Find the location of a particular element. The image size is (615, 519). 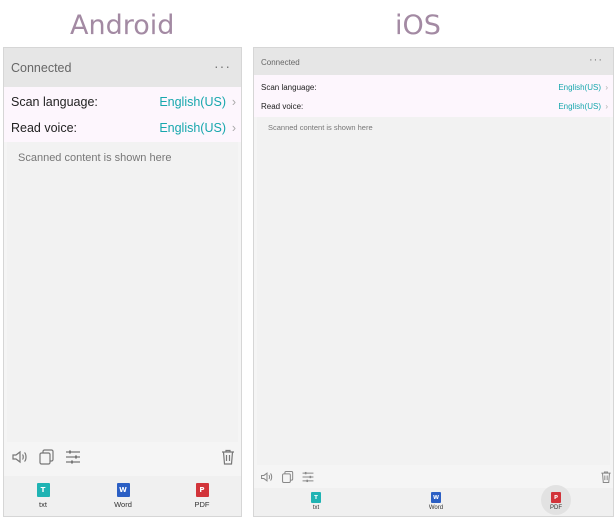

android-heading: Android is located at coordinates (122, 25).